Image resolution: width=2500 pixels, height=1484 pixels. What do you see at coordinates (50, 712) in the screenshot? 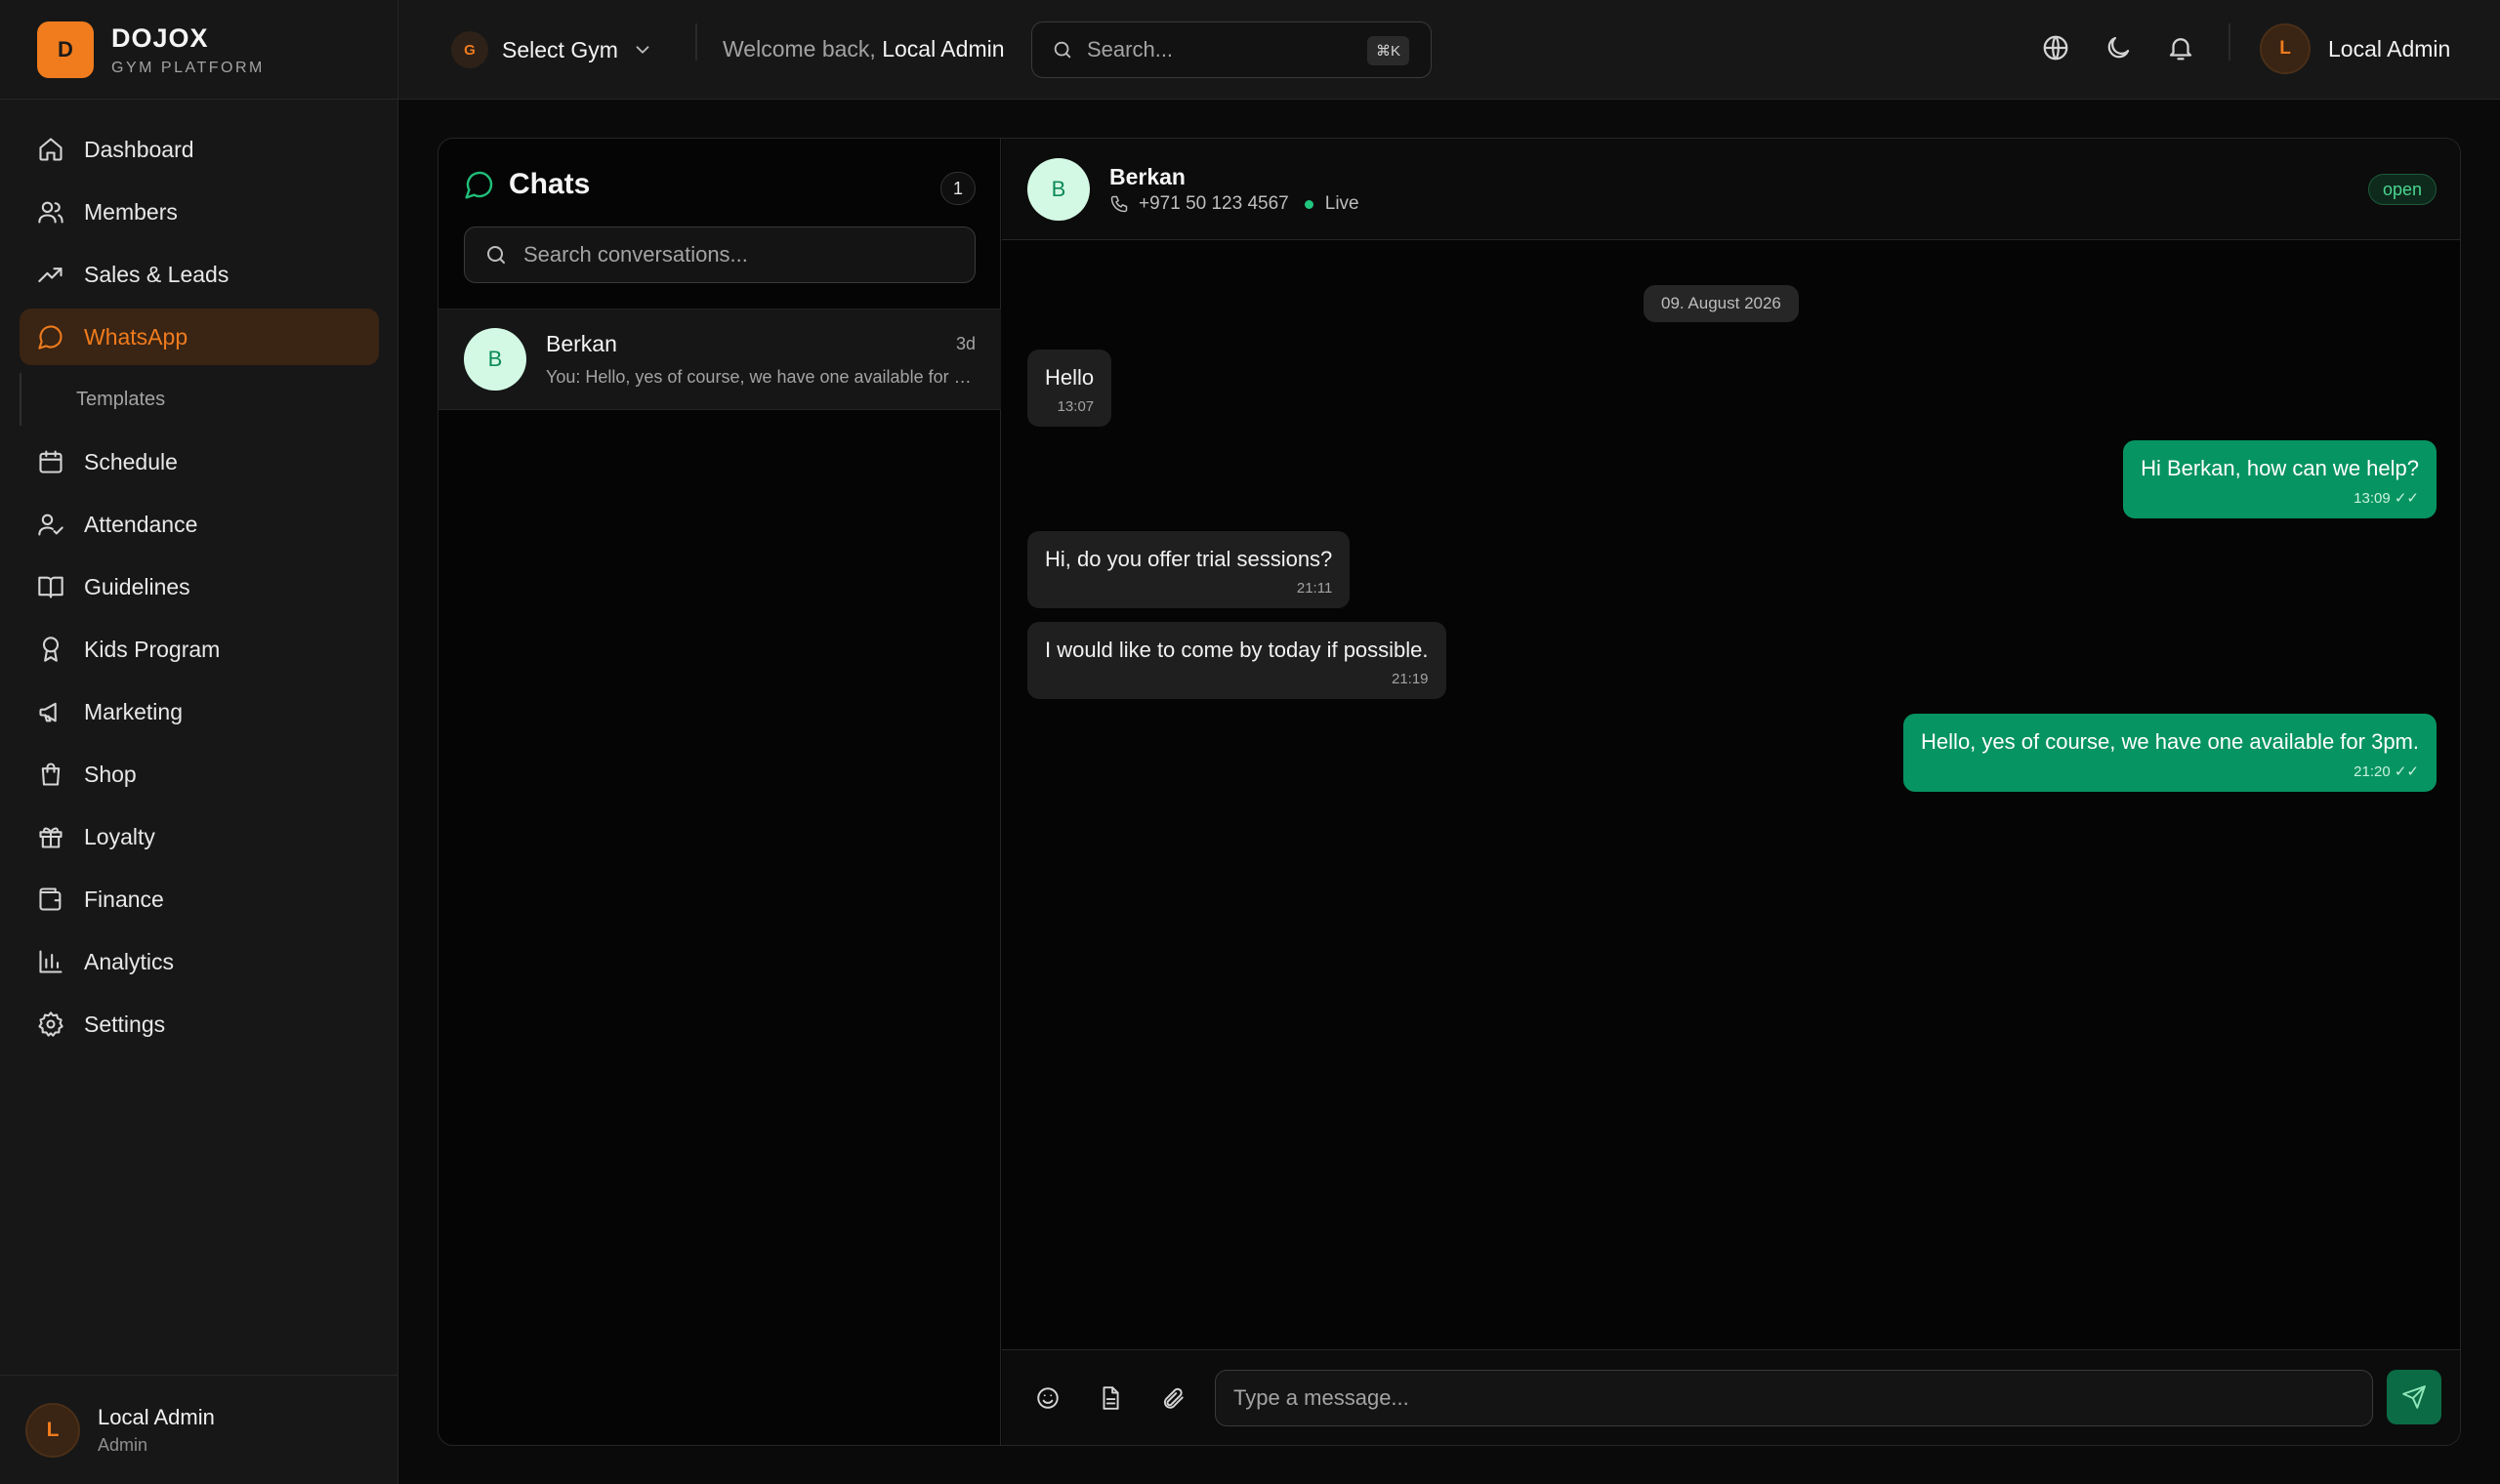
I see `megaphone-icon` at bounding box center [50, 712].